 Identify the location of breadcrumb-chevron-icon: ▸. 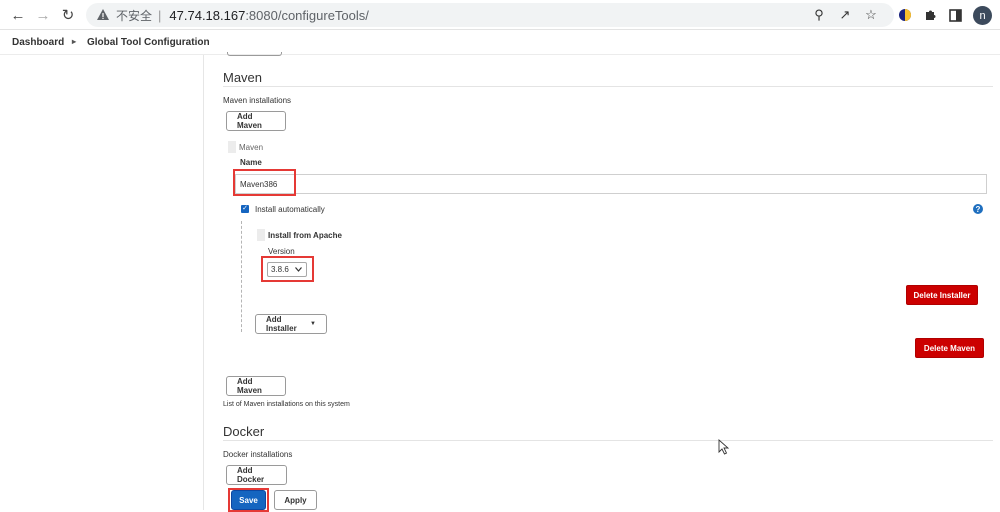
(74, 41).